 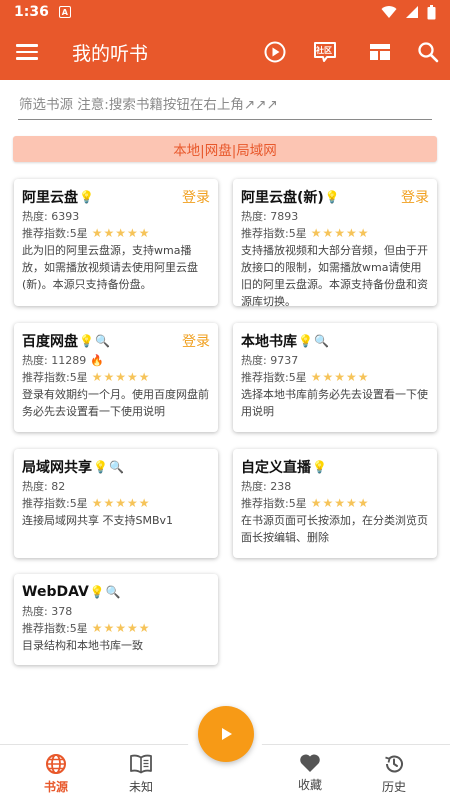 I want to click on heat-text: 热度: 11289, so click(x=54, y=360).